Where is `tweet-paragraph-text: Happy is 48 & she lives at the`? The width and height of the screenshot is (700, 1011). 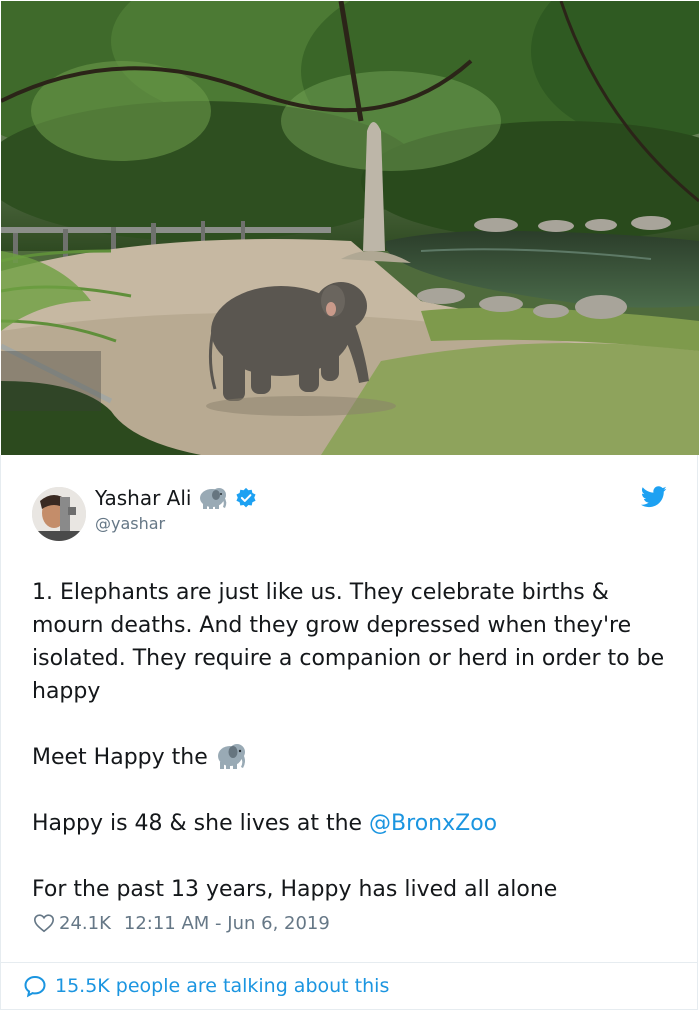 tweet-paragraph-text: Happy is 48 & she lives at the is located at coordinates (201, 823).